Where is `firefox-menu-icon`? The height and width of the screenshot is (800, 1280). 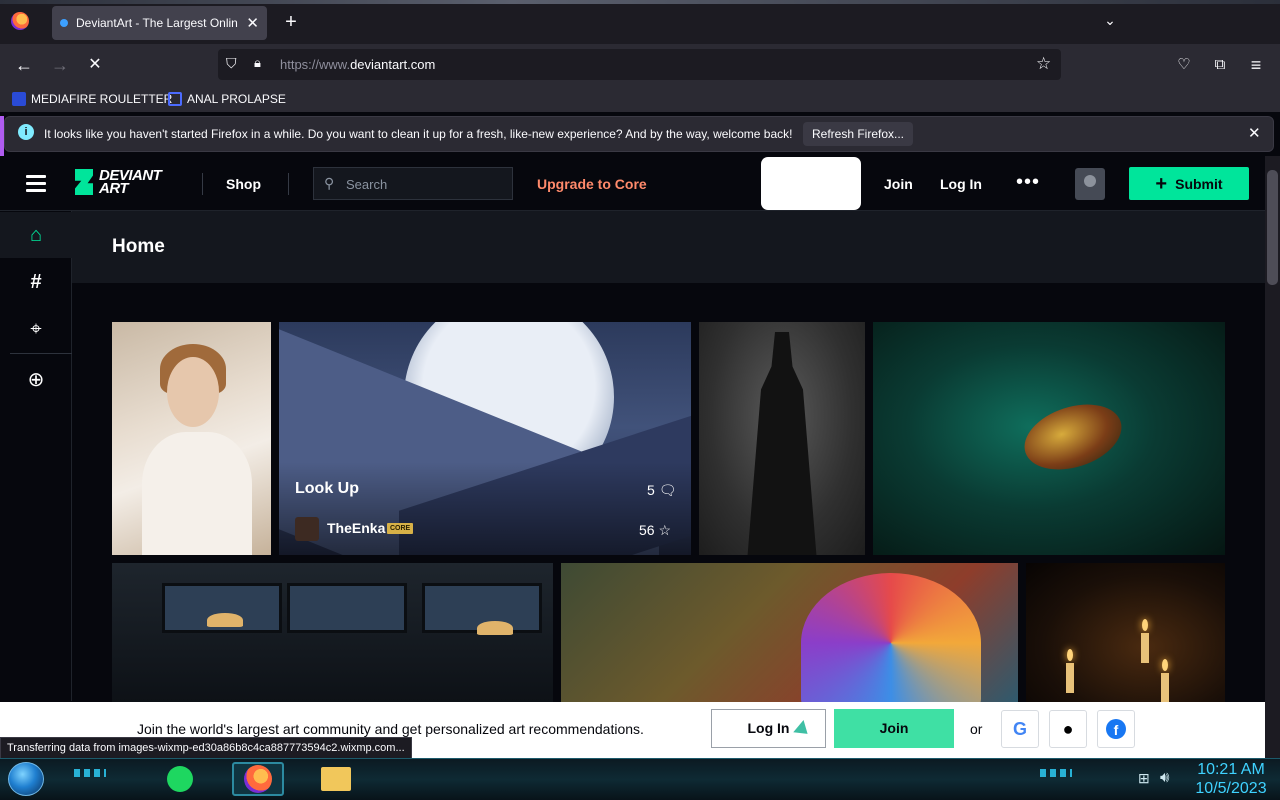 firefox-menu-icon is located at coordinates (20, 21).